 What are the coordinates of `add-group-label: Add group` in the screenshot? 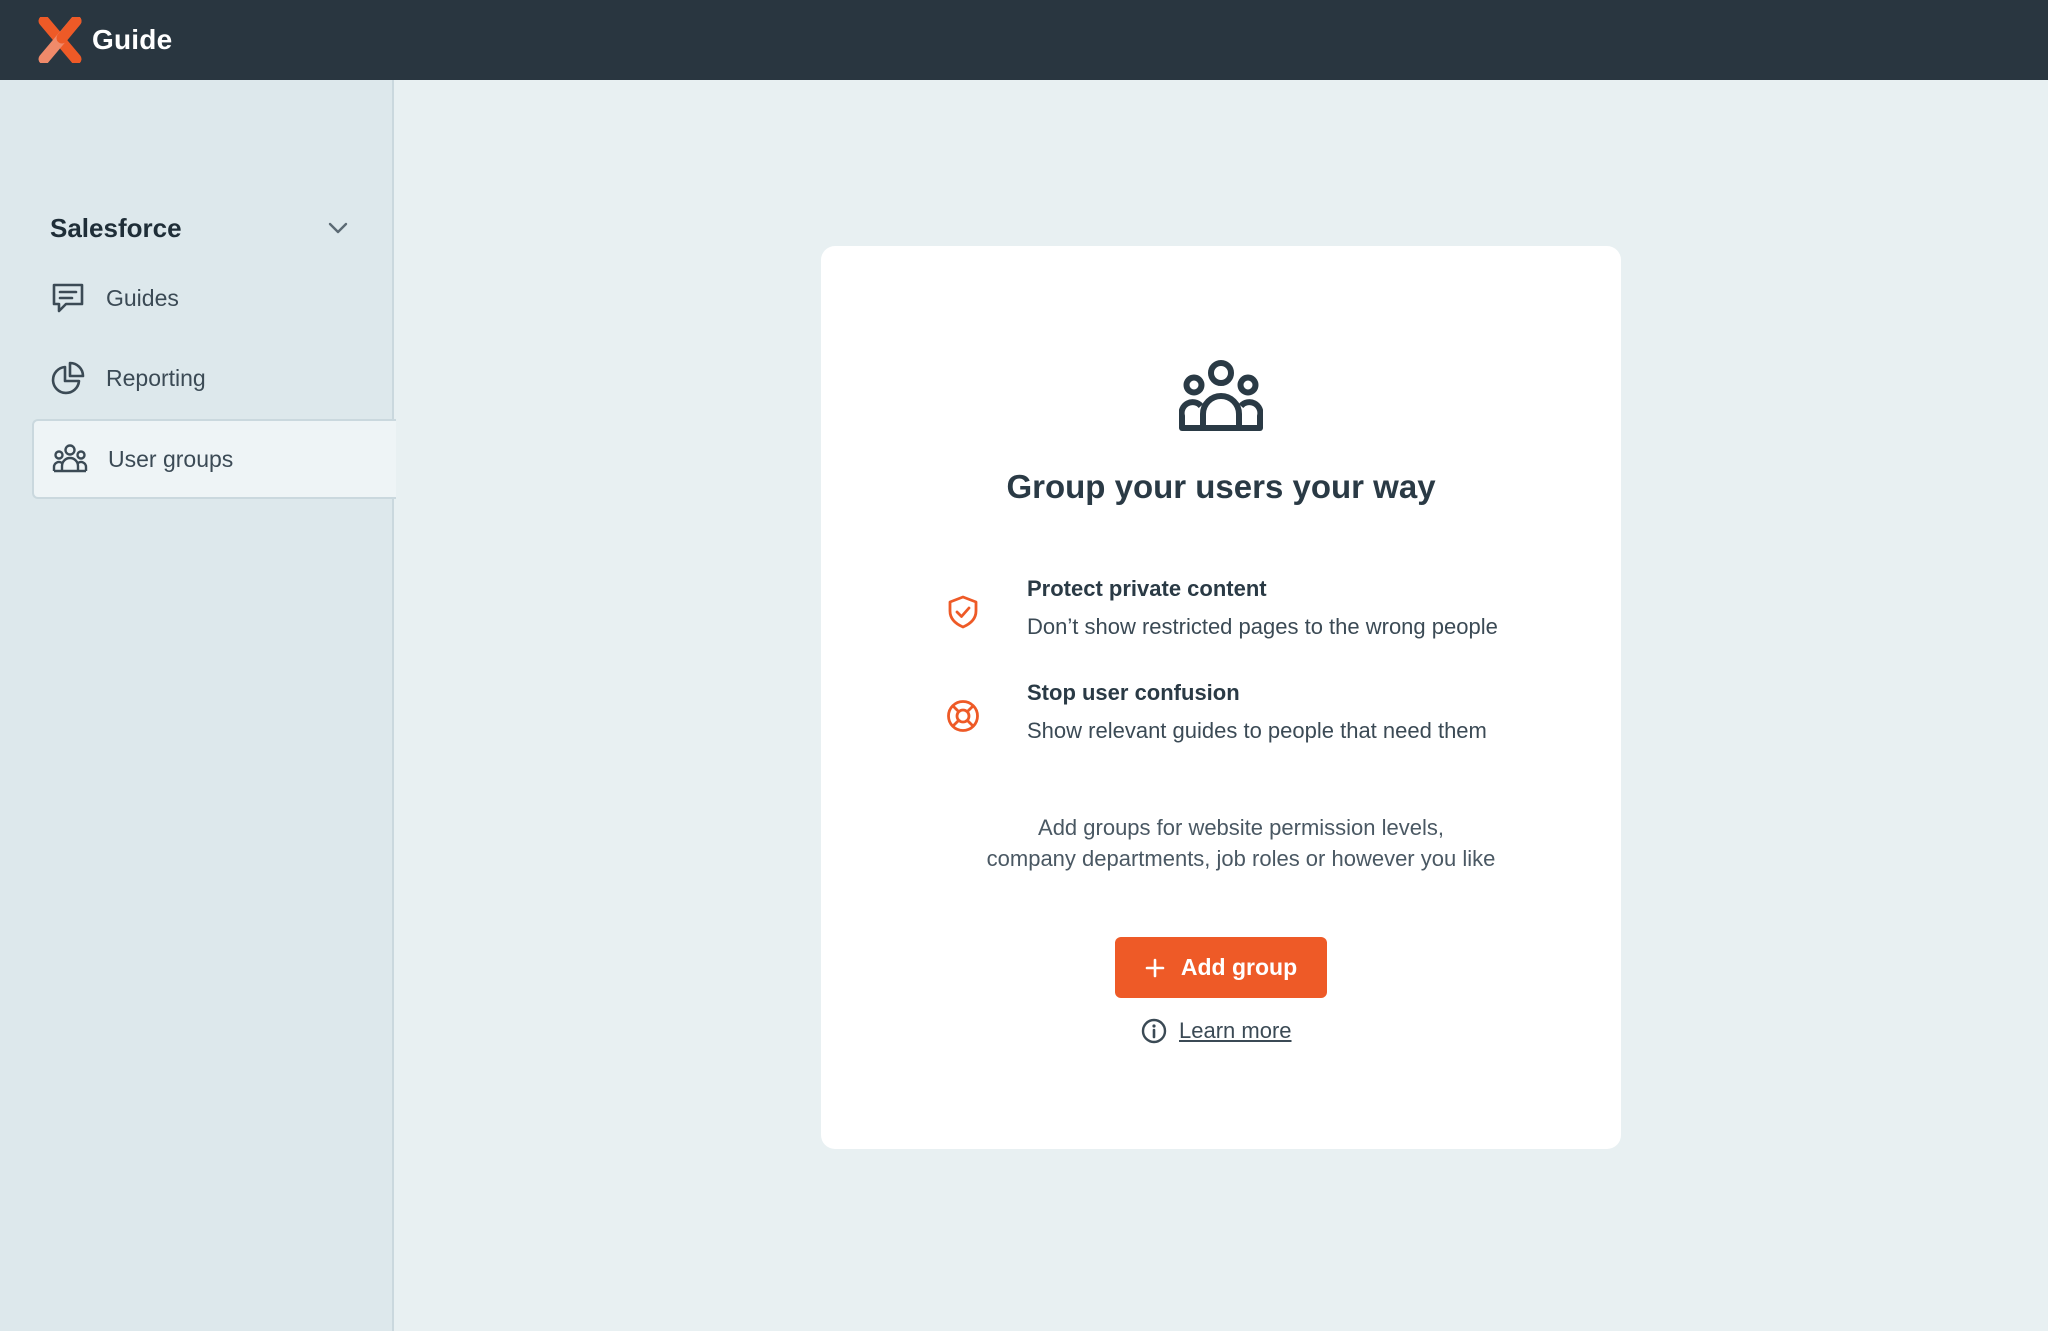 It's located at (1239, 967).